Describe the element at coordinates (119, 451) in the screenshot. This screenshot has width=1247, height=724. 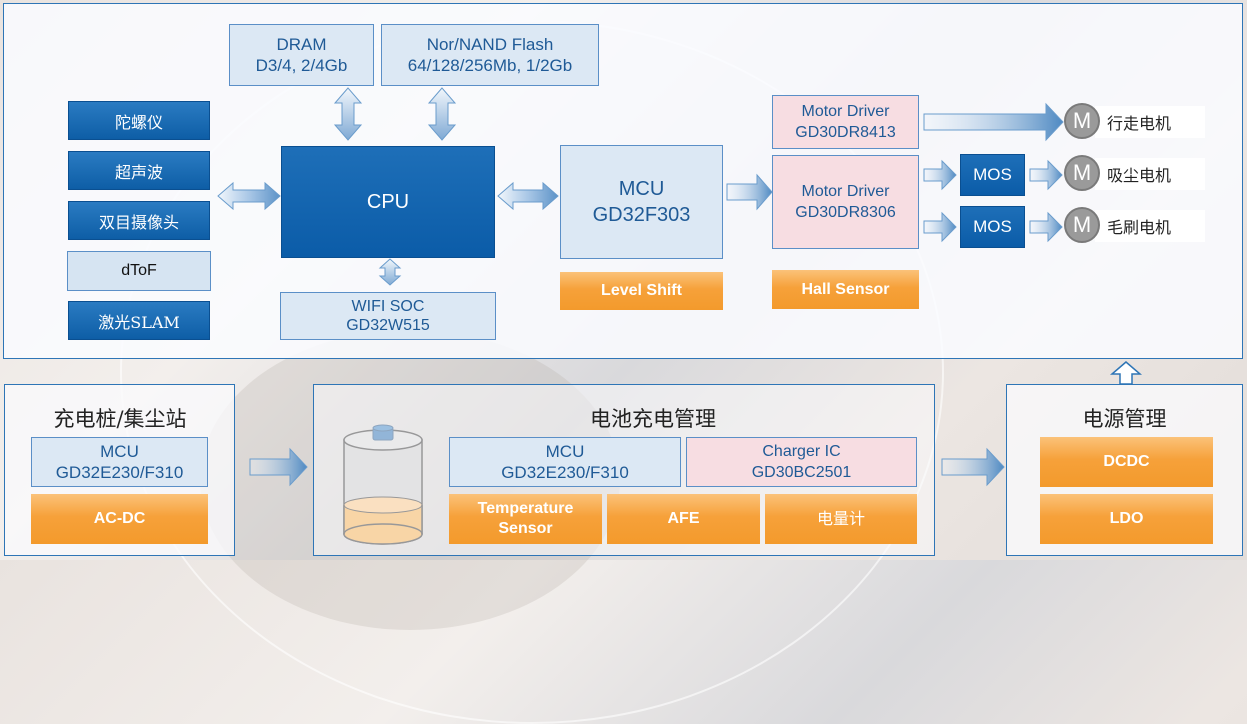
I see `station-mcu-name: MCU` at that location.